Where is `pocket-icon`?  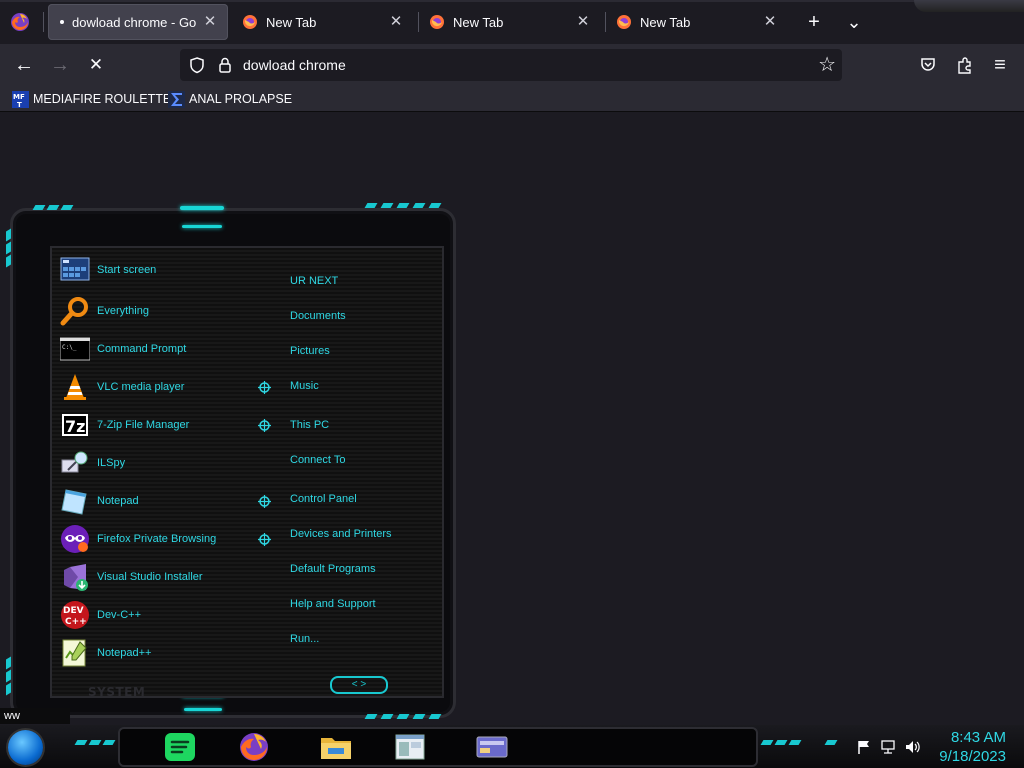 pocket-icon is located at coordinates (928, 65).